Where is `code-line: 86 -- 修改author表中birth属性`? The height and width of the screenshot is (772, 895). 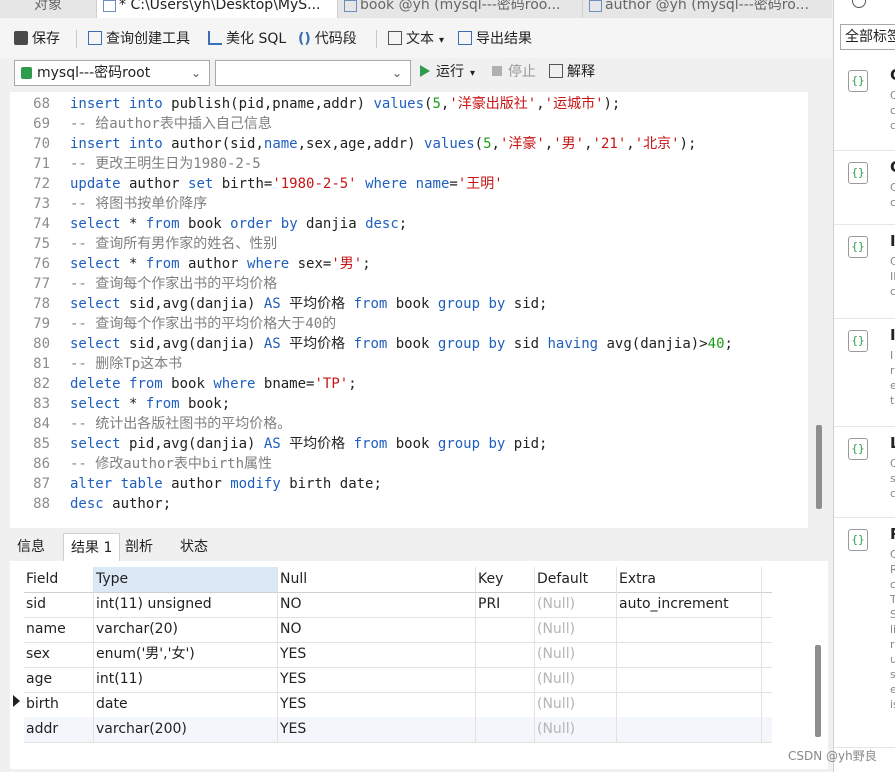 code-line: 86 -- 修改author表中birth属性 is located at coordinates (141, 464).